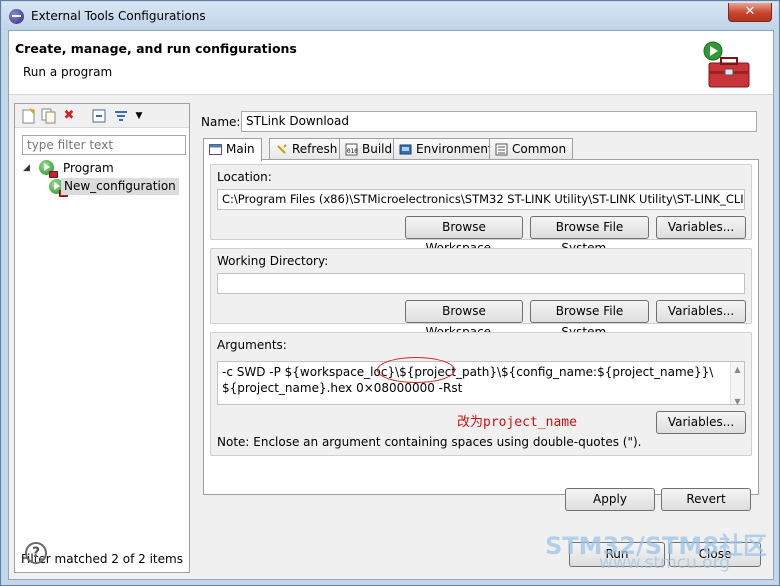 Image resolution: width=780 pixels, height=586 pixels. I want to click on tab-build: 010 Build, so click(369, 149).